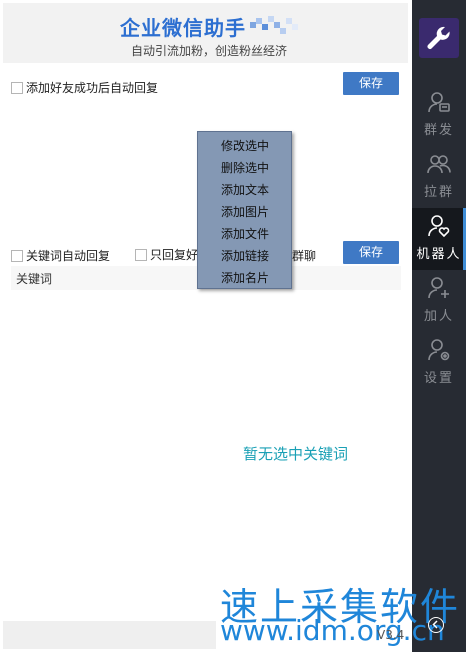 The height and width of the screenshot is (652, 466). Describe the element at coordinates (438, 316) in the screenshot. I see `sidebar-item-label: 加人` at that location.